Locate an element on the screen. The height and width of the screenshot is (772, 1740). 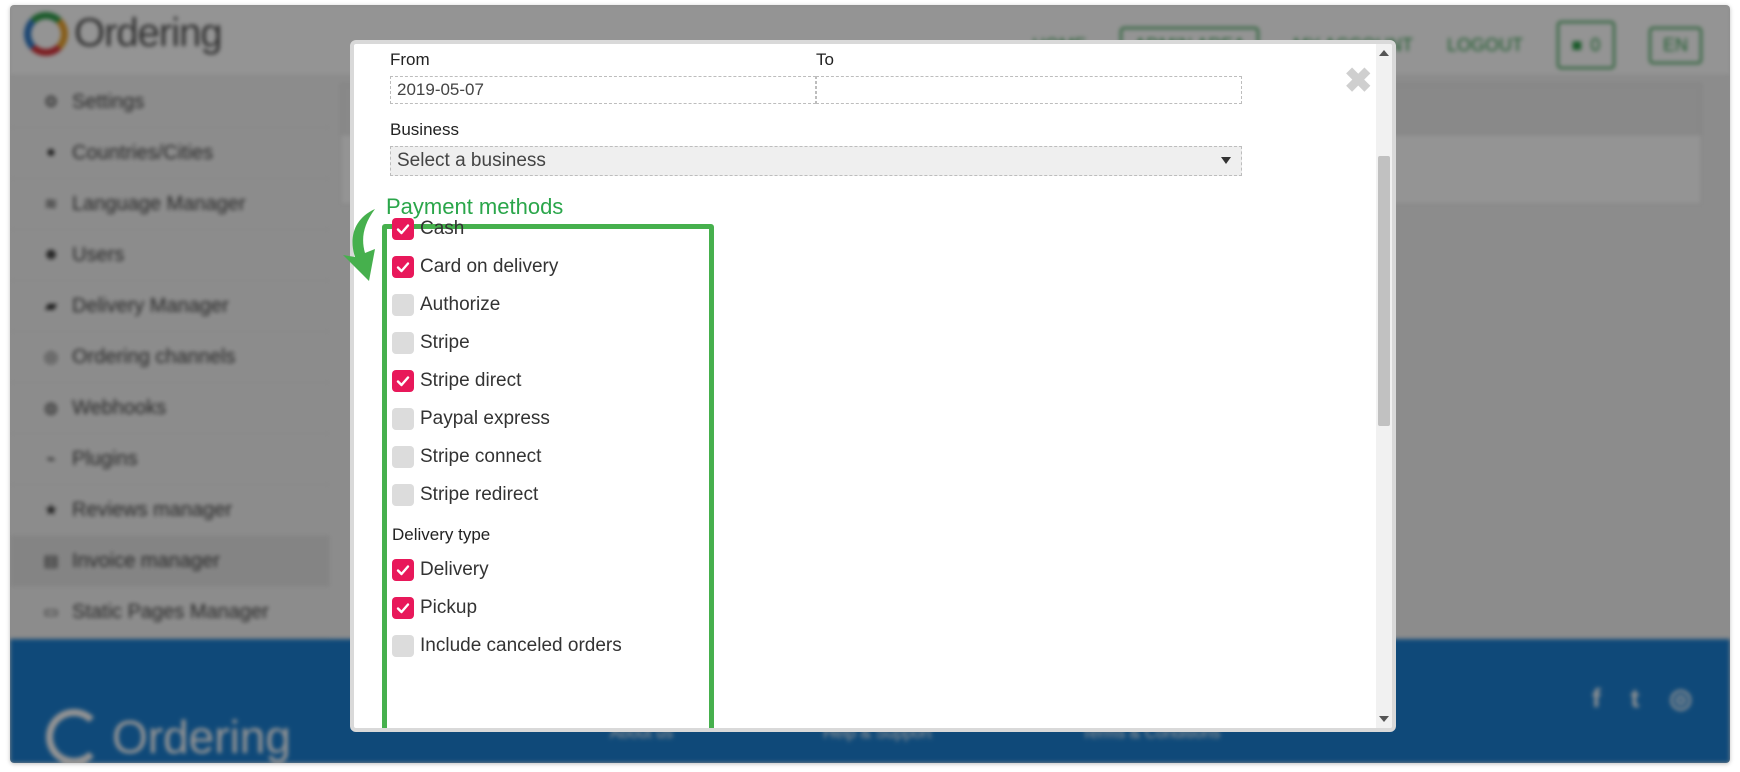
checkbox-label: Authorize is located at coordinates (460, 304).